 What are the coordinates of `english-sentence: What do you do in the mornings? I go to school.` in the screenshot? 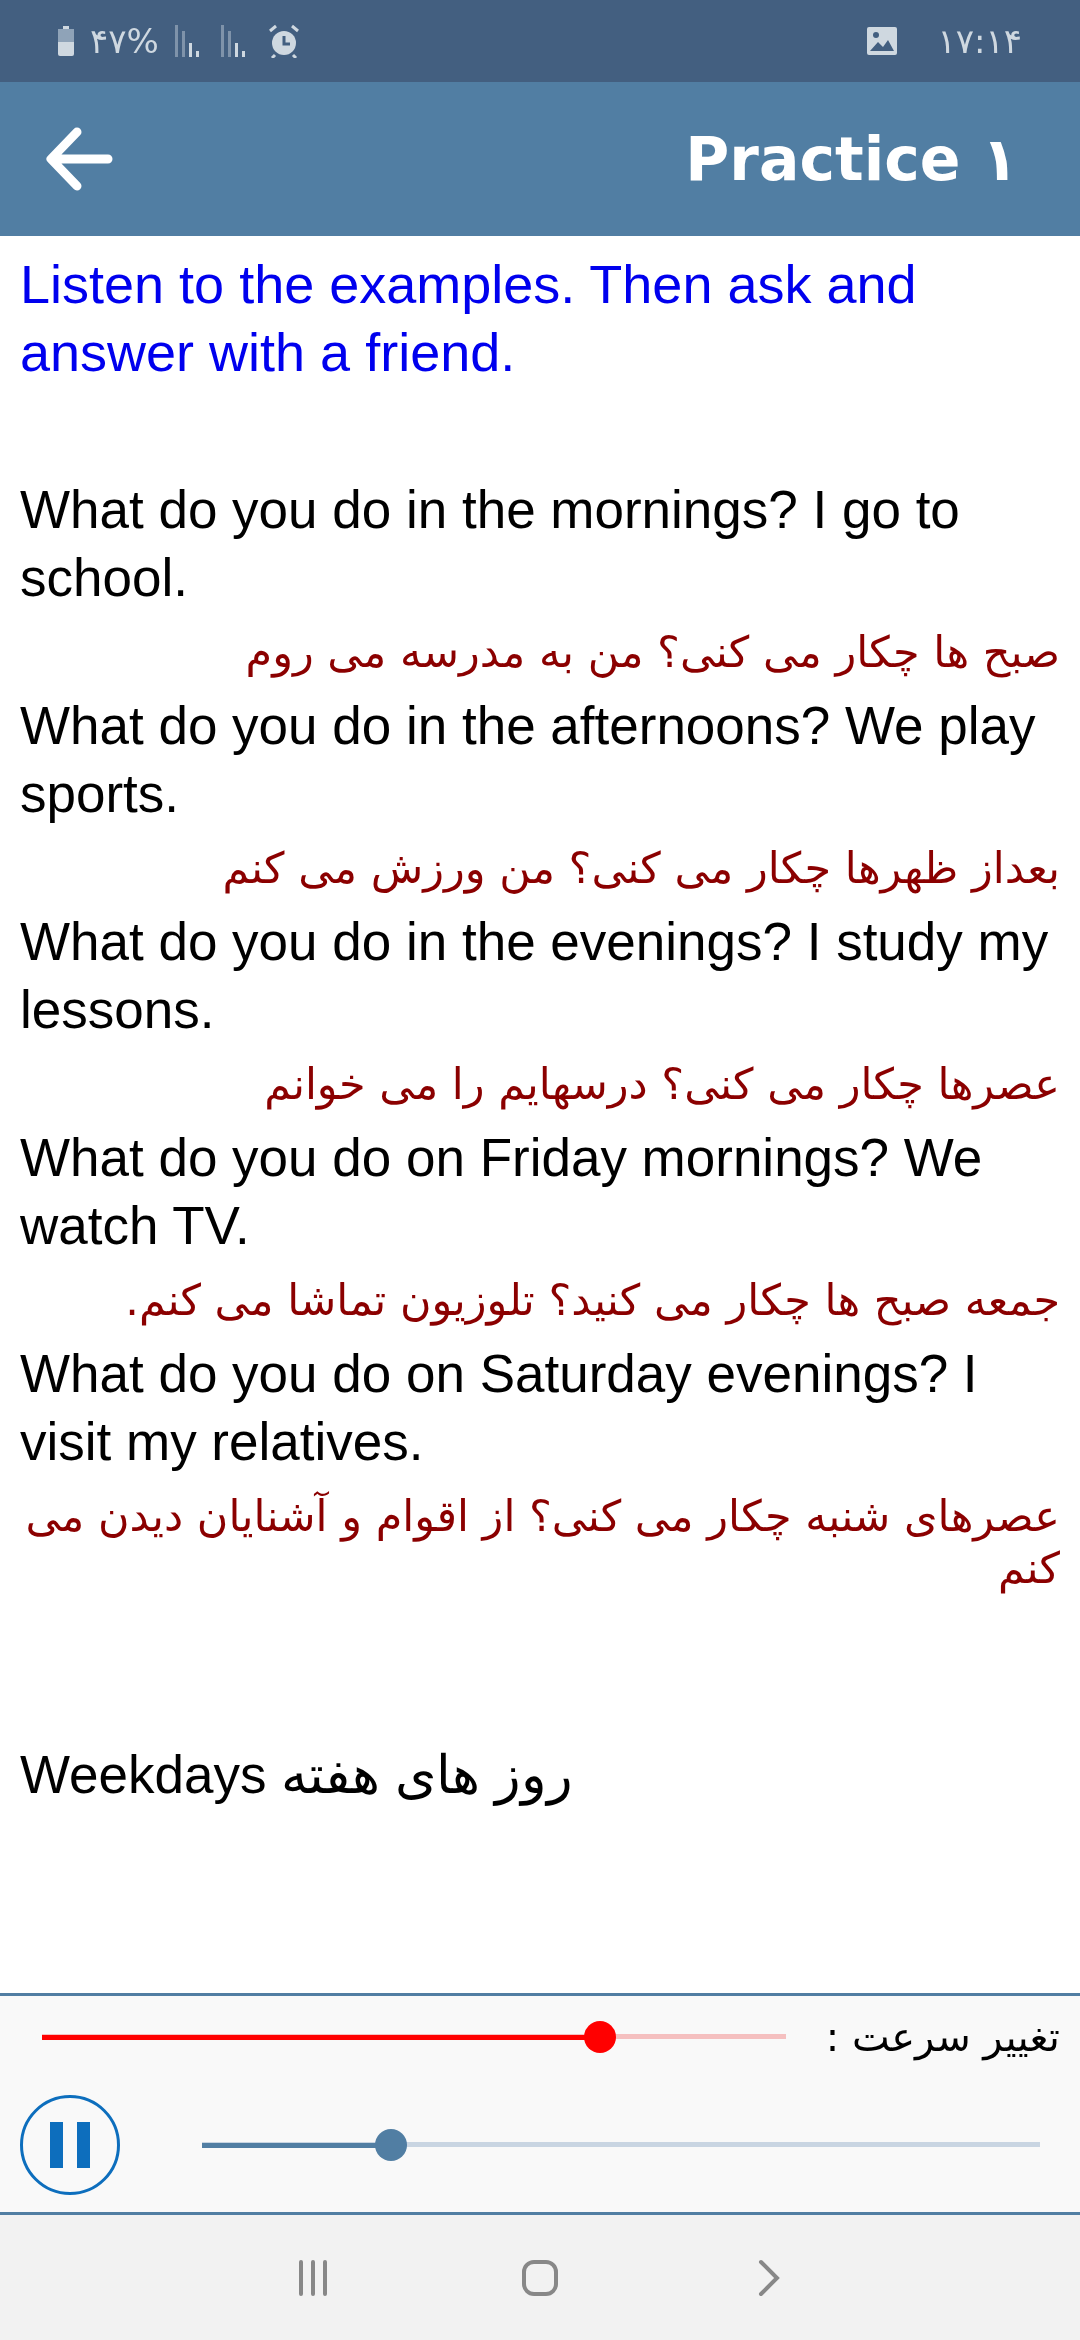 It's located at (490, 544).